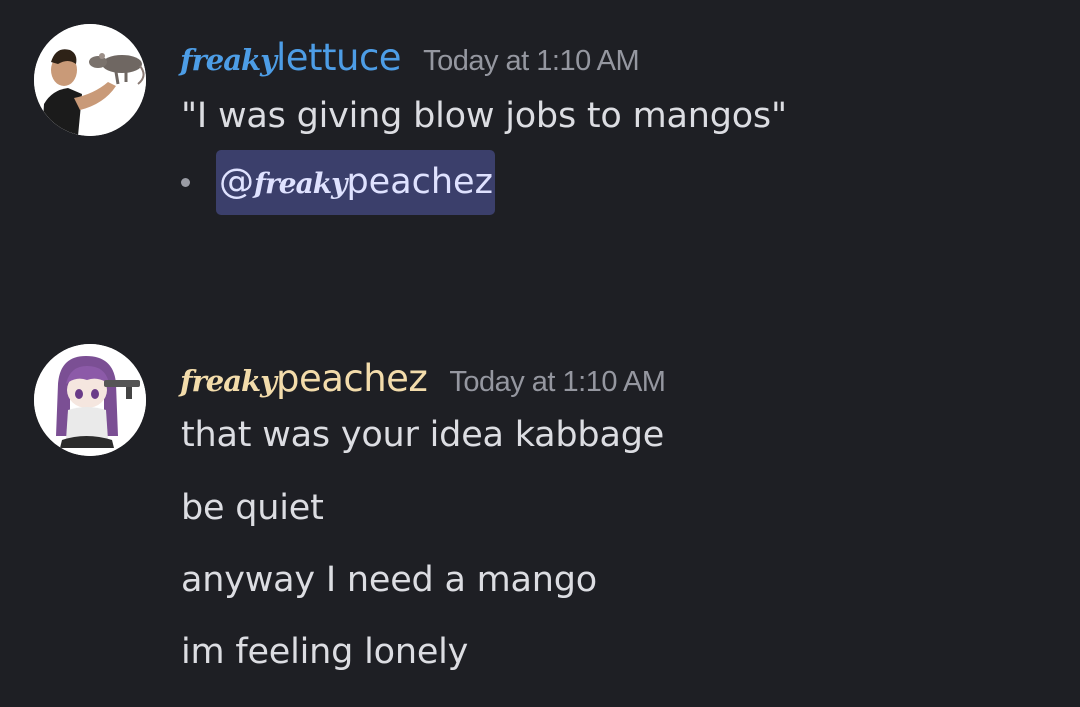  What do you see at coordinates (389, 580) in the screenshot?
I see `message-text: anyway I need a mango` at bounding box center [389, 580].